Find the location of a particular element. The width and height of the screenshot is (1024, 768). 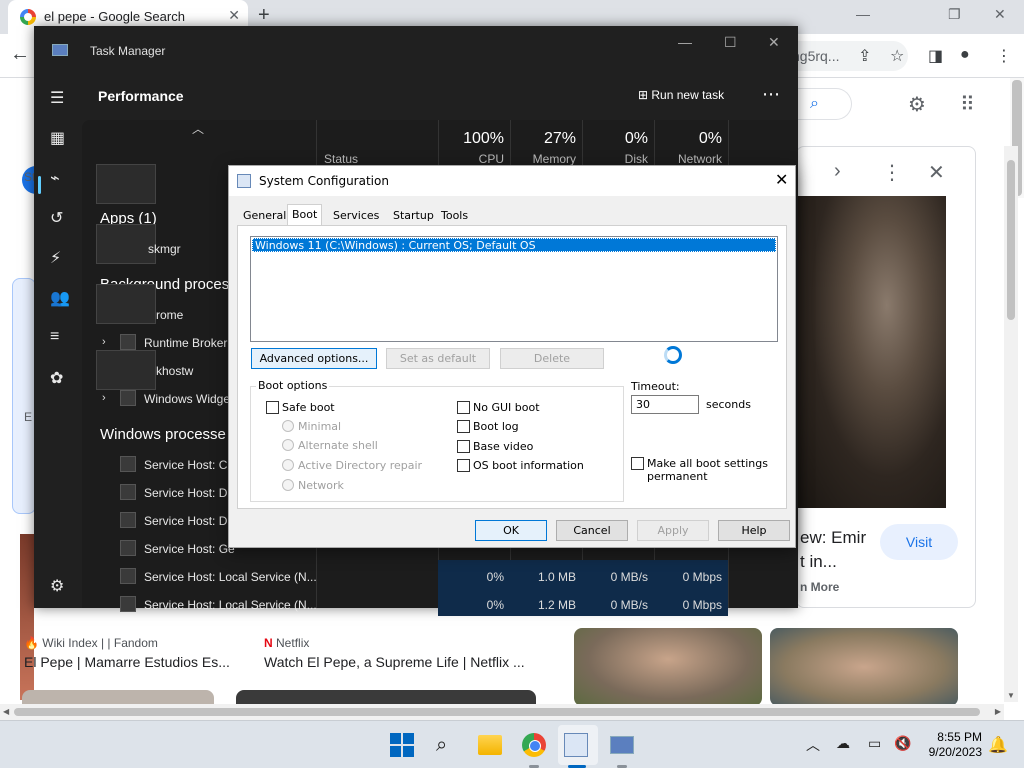

result-source-netflix: N Netflix is located at coordinates (286, 643).